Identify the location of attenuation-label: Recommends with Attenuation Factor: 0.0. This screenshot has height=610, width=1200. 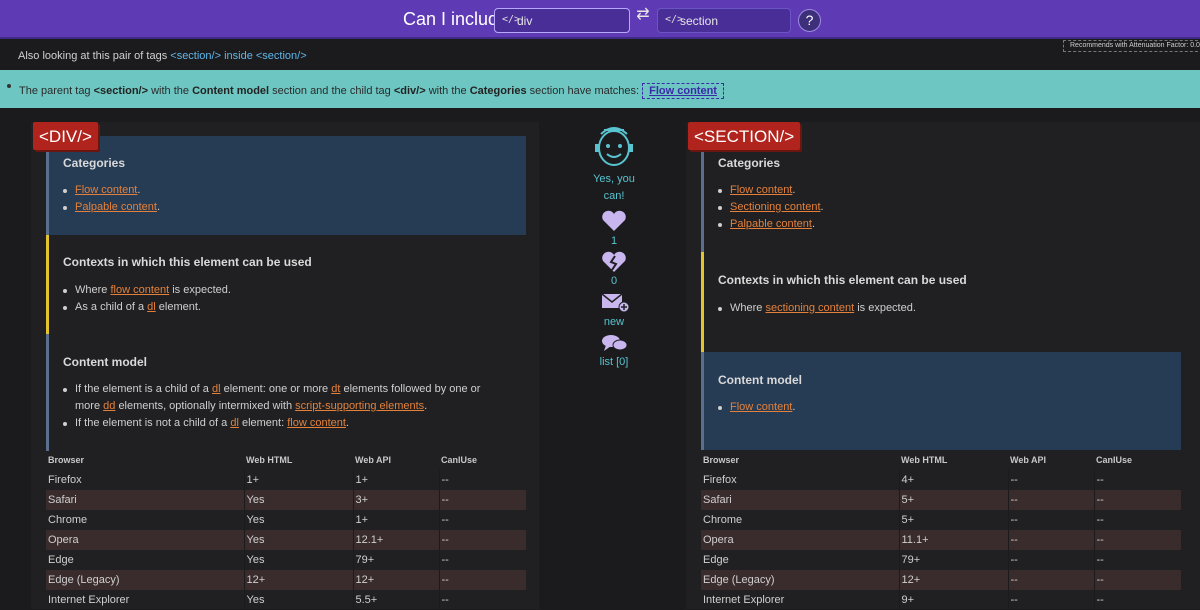
(1131, 46).